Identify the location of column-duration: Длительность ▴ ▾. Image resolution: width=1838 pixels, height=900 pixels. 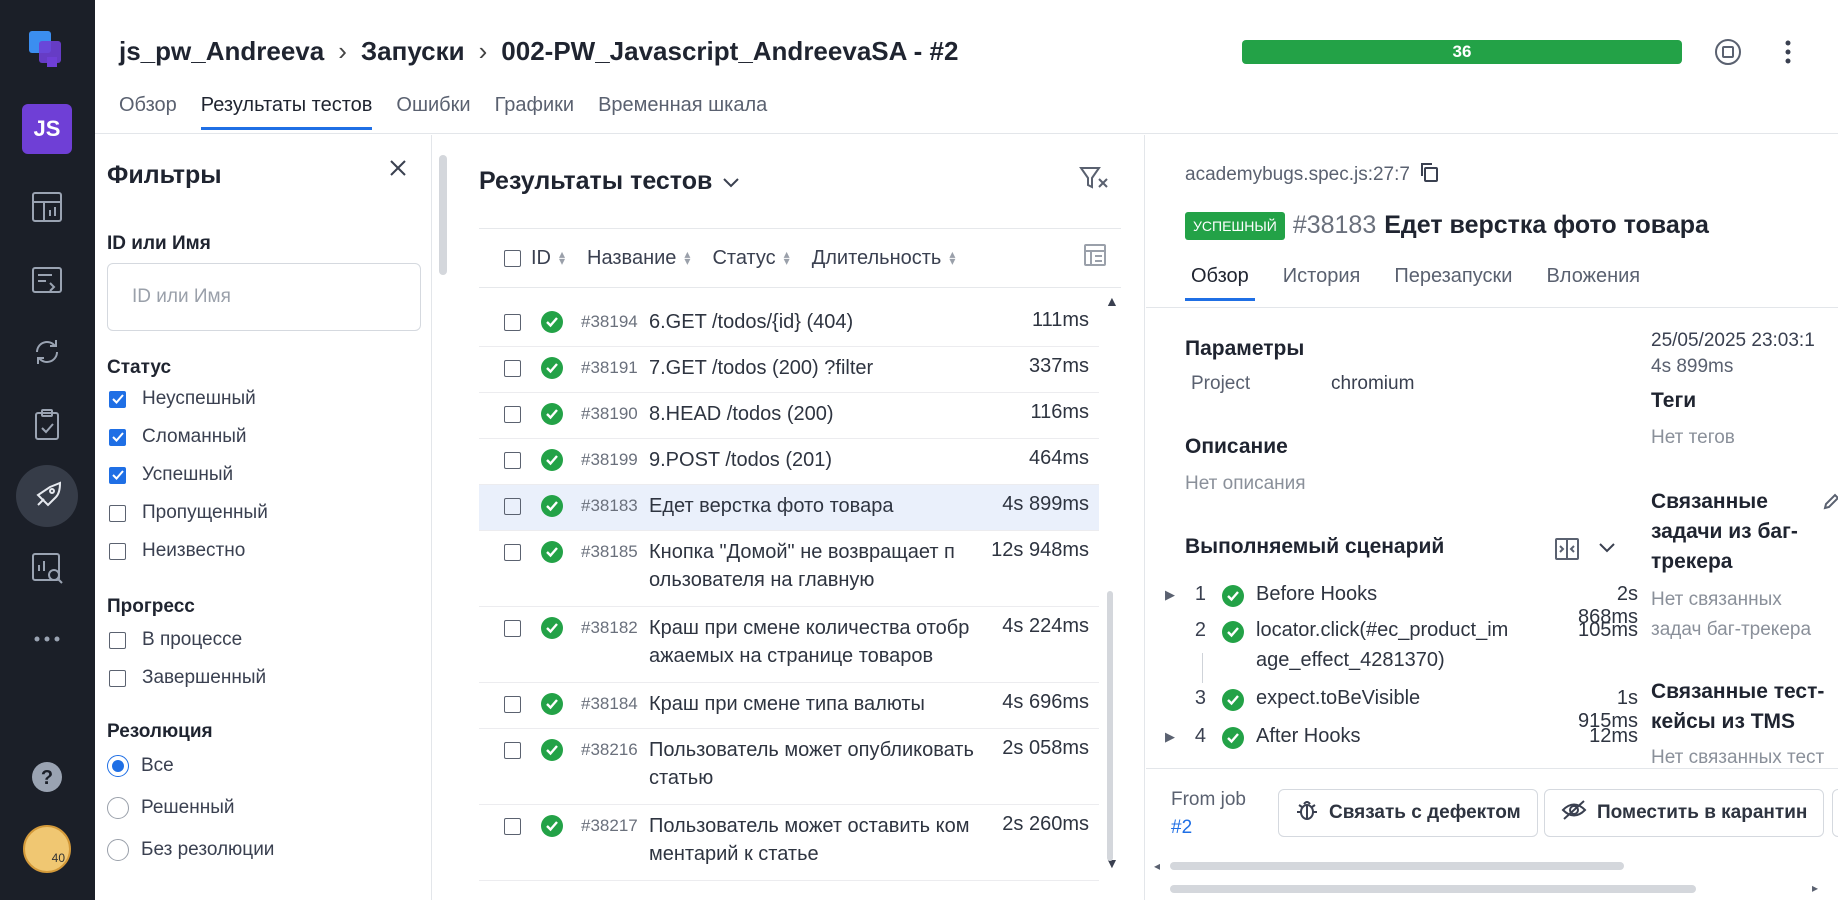
(884, 258).